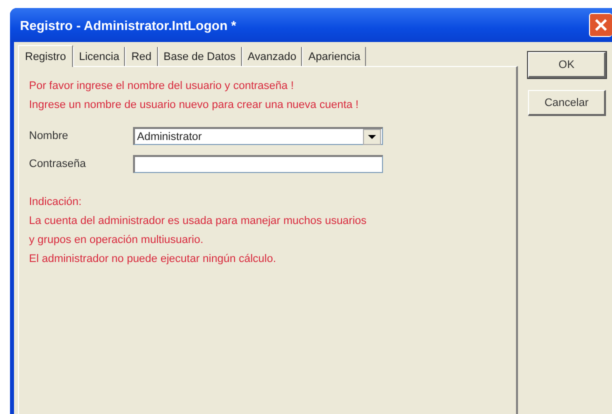 Image resolution: width=612 pixels, height=414 pixels. I want to click on hint-text: El administrador no puede ejecutar ningún cálculo., so click(153, 259).